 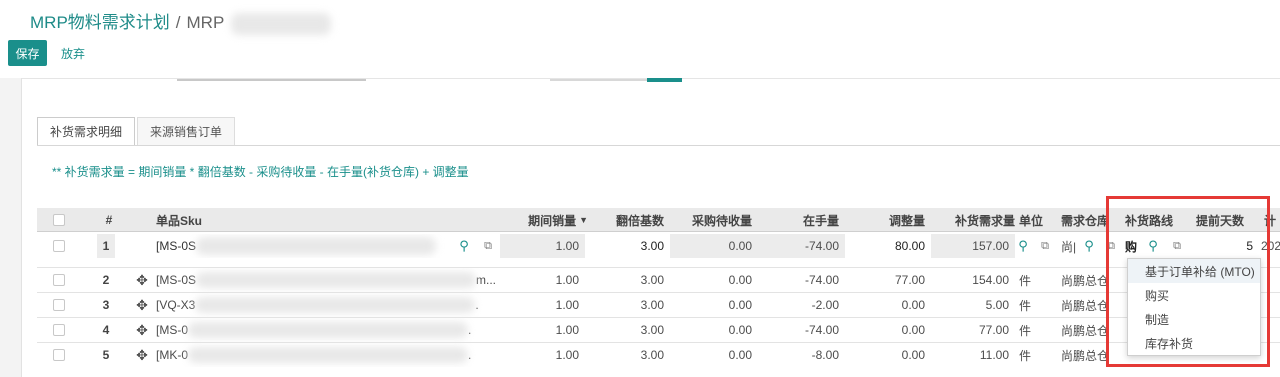 What do you see at coordinates (627, 220) in the screenshot?
I see `col-header-multiplier: 翻倍基数` at bounding box center [627, 220].